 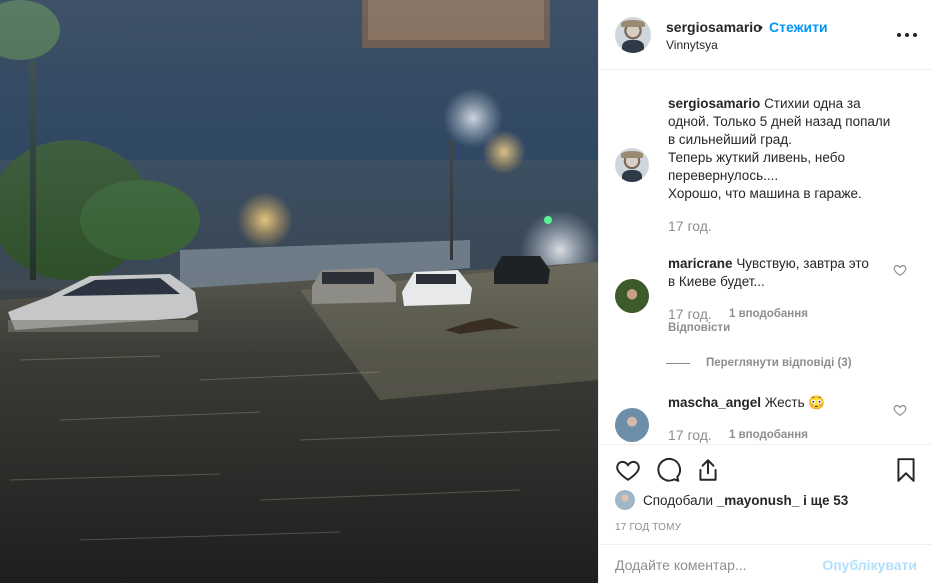 What do you see at coordinates (869, 565) in the screenshot?
I see `post-comment-button: Опублікувати` at bounding box center [869, 565].